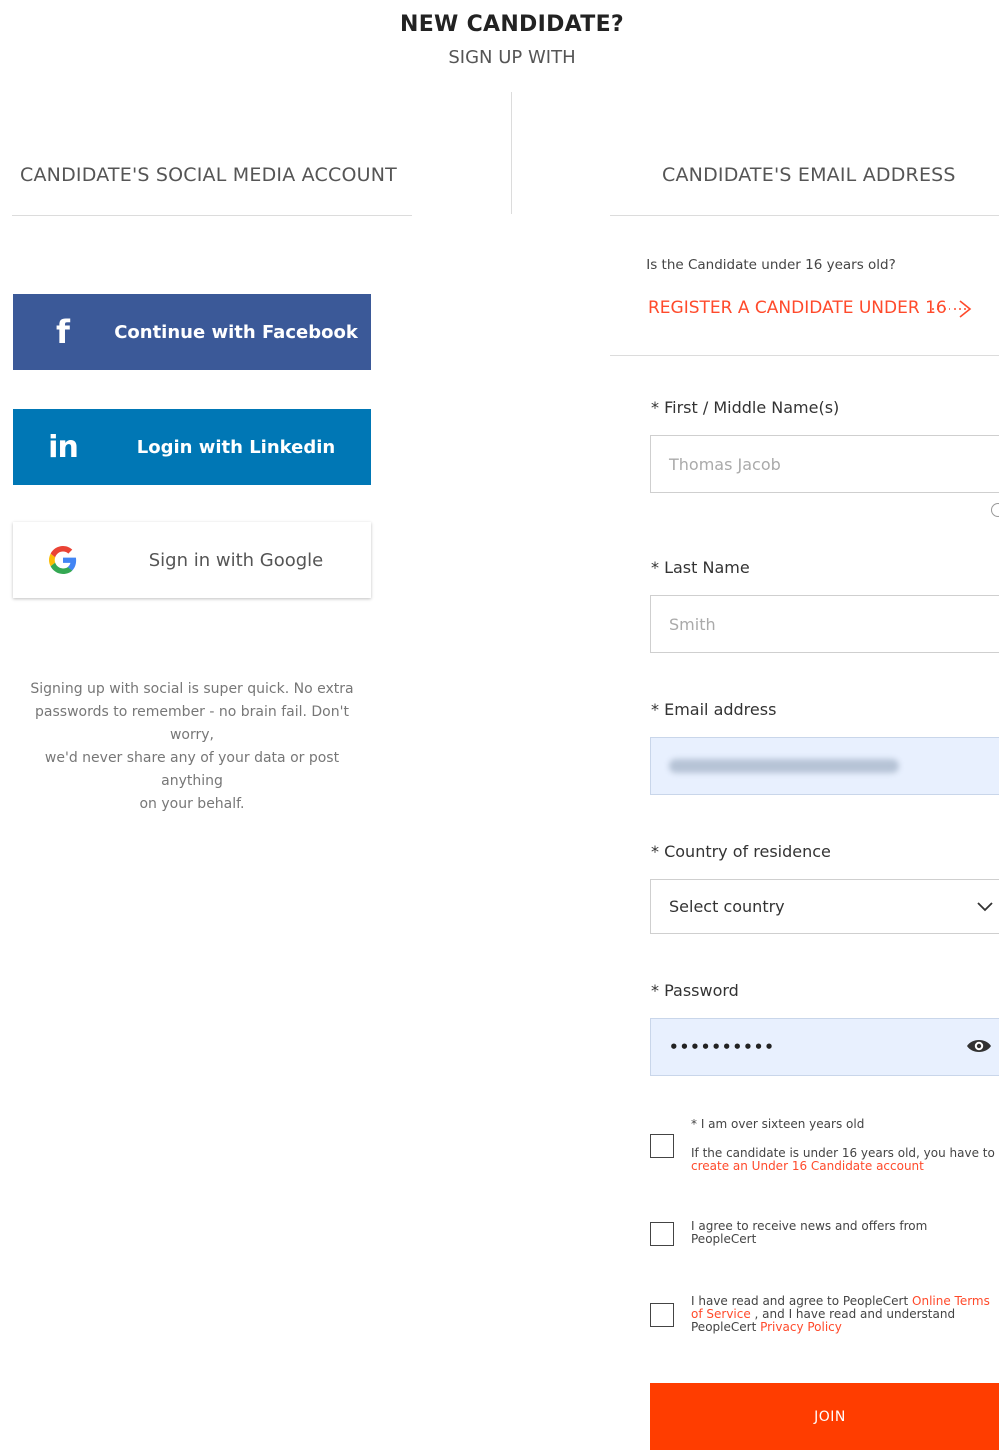  I want to click on email-input, so click(824, 766).